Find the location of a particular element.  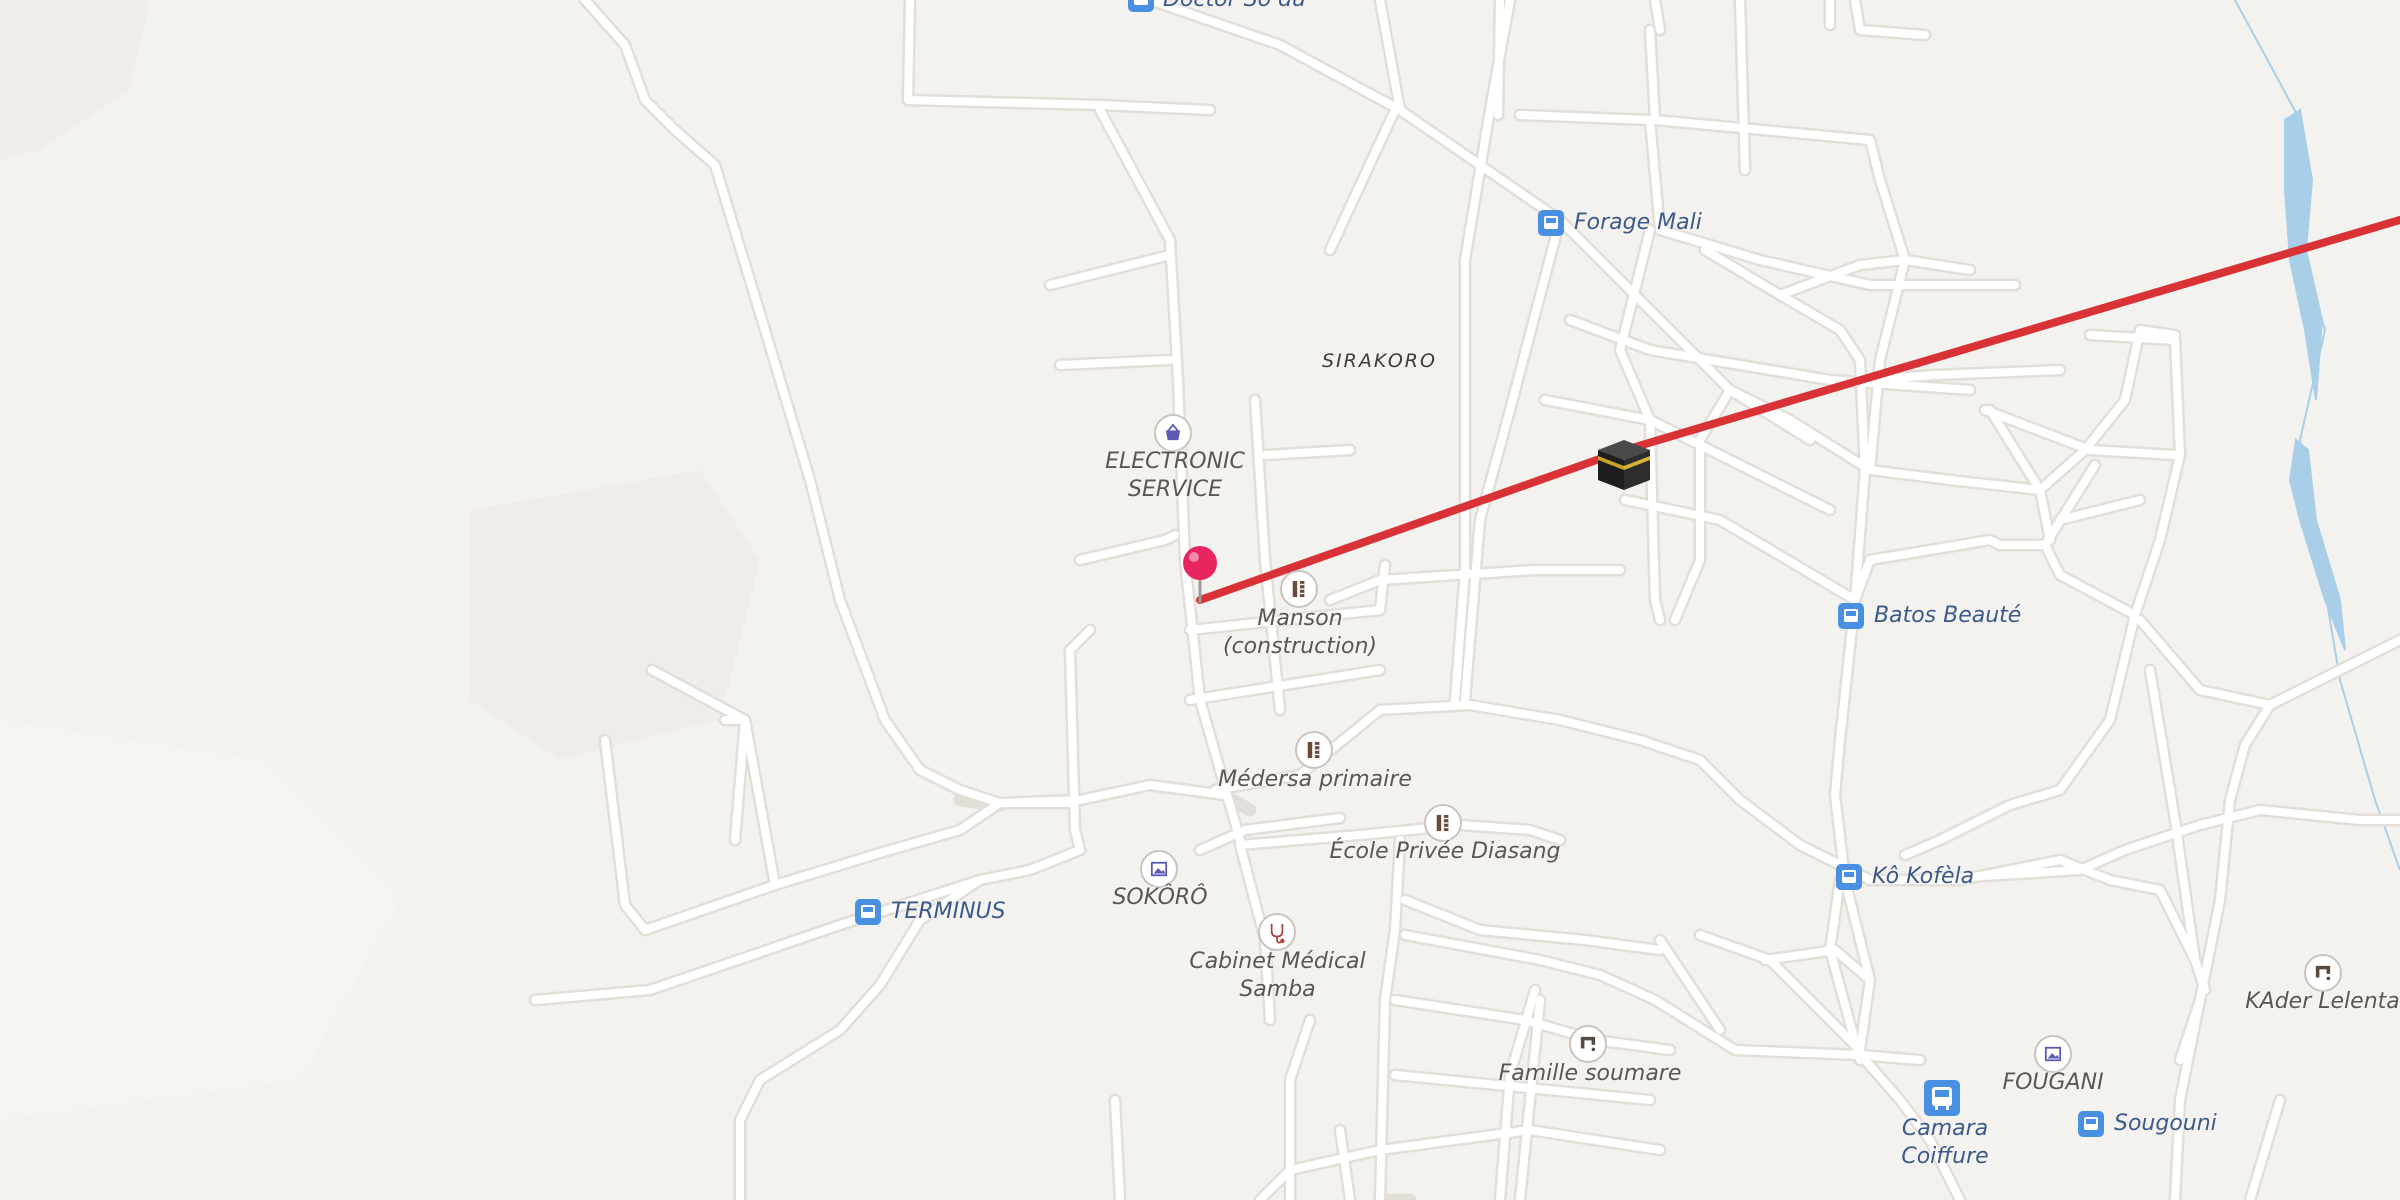

river is located at coordinates (2317, 435).